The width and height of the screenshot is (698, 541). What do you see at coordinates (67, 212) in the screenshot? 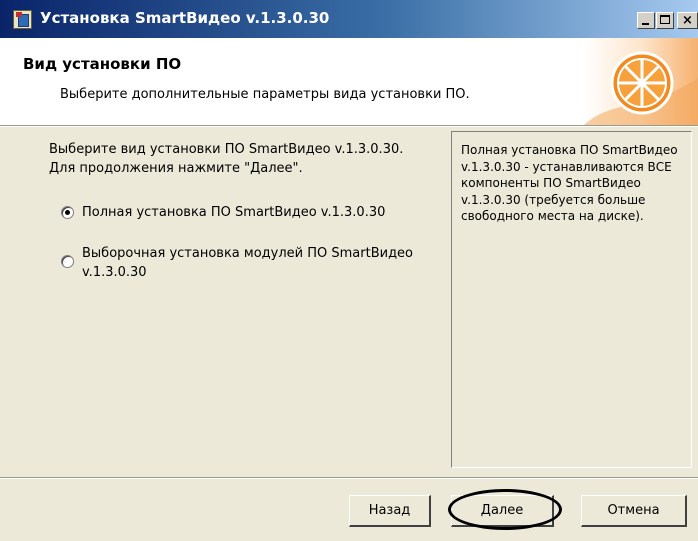
I see `full-install-radio` at bounding box center [67, 212].